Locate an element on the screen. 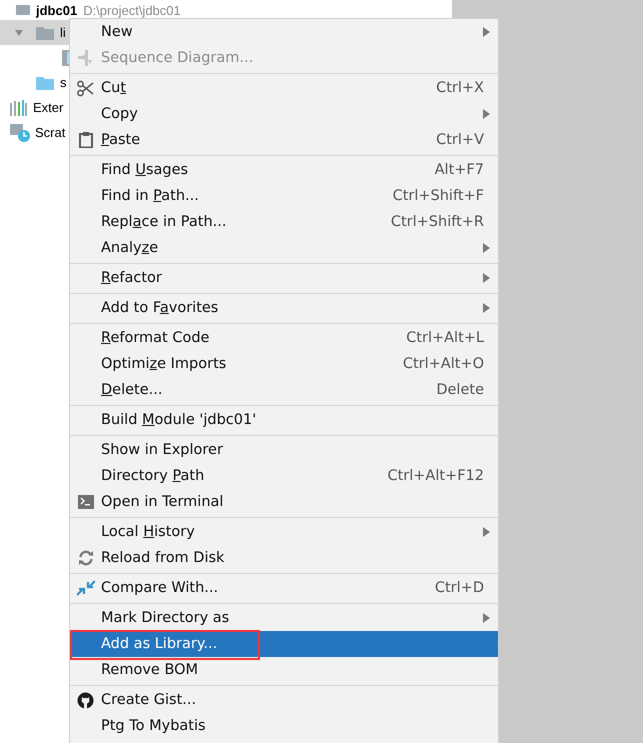 The width and height of the screenshot is (643, 743). tree-item-label: Exter is located at coordinates (48, 107).